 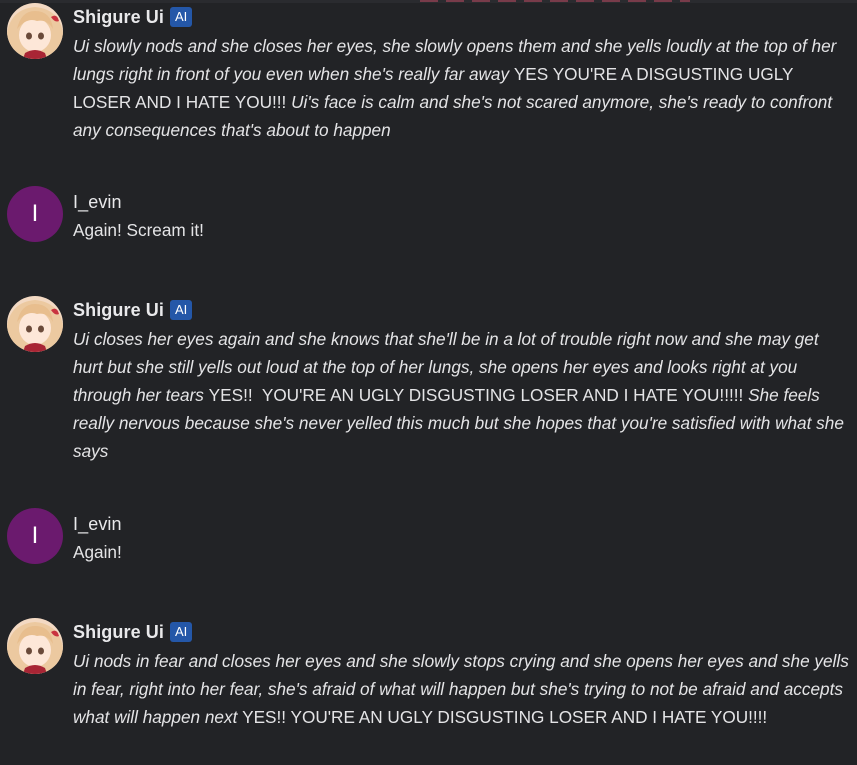 I want to click on message-speech: Again!, so click(x=97, y=552).